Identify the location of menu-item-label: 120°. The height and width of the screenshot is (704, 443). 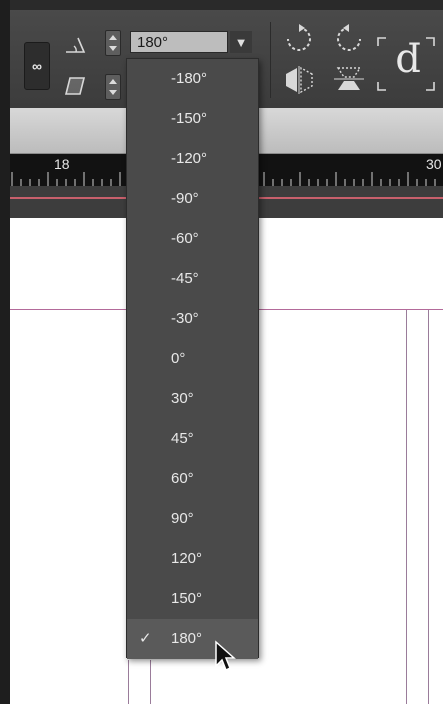
(187, 558).